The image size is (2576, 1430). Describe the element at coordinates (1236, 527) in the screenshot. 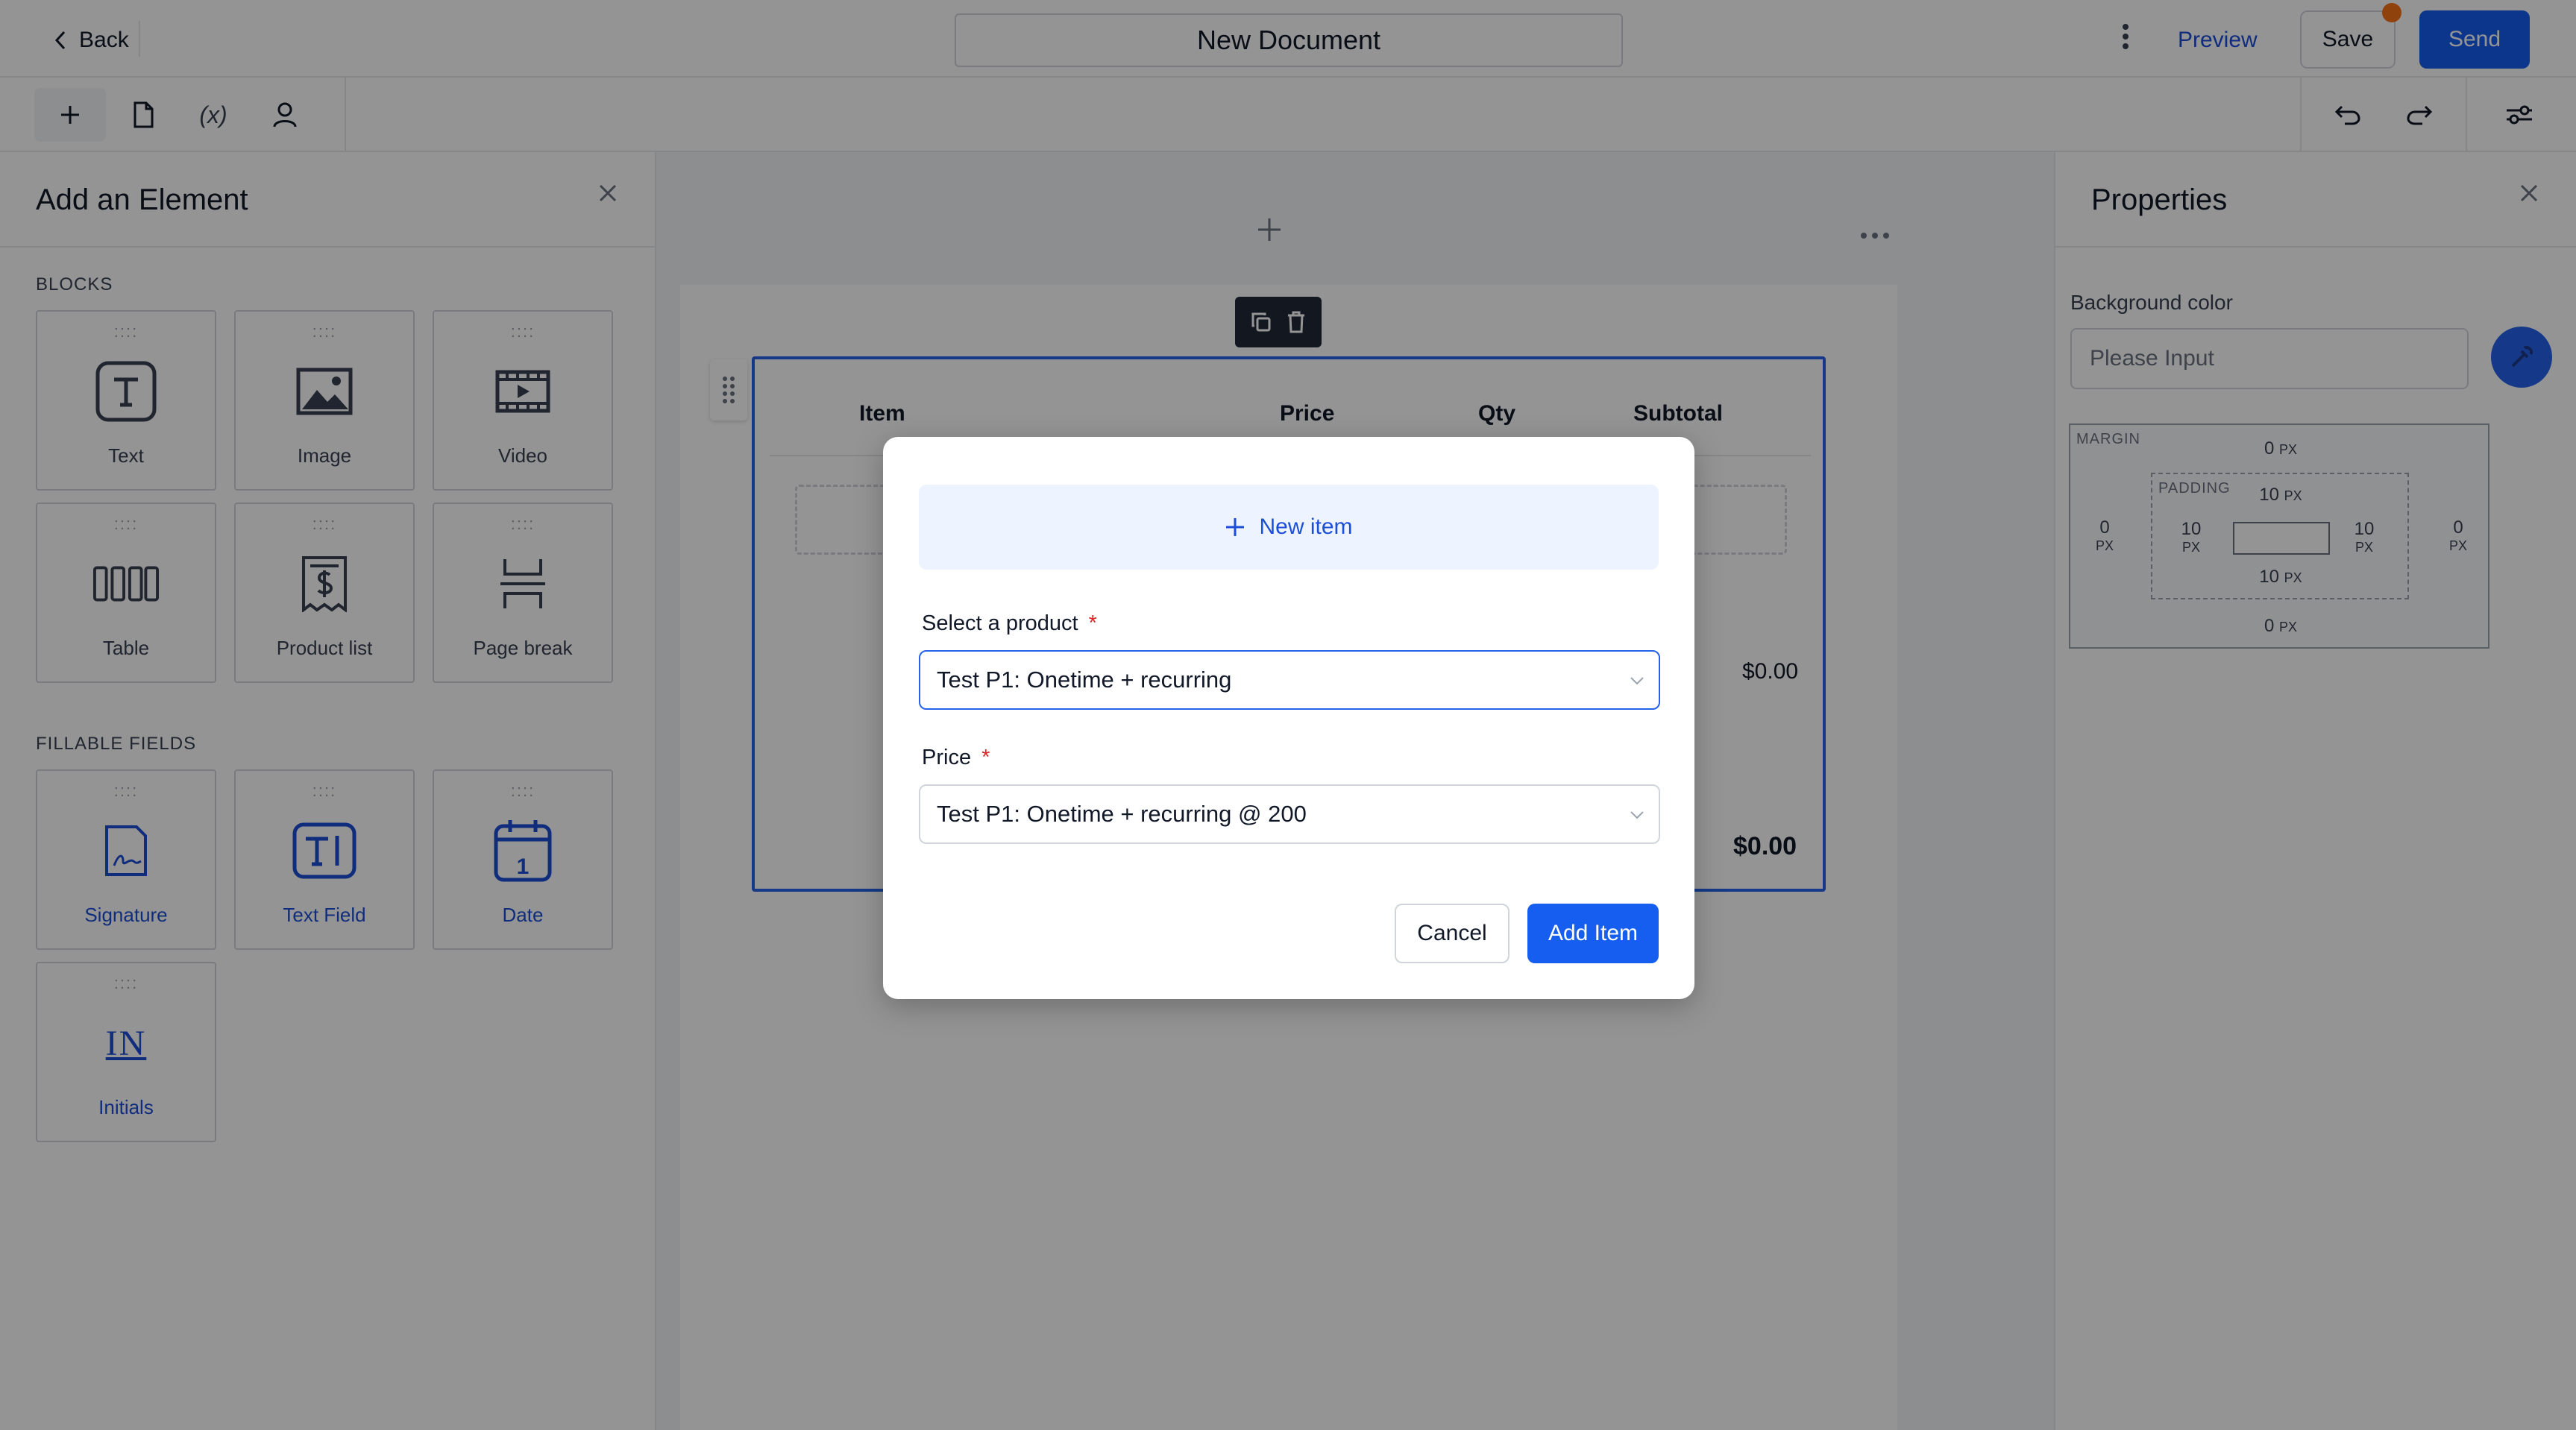

I see `plus-icon` at that location.